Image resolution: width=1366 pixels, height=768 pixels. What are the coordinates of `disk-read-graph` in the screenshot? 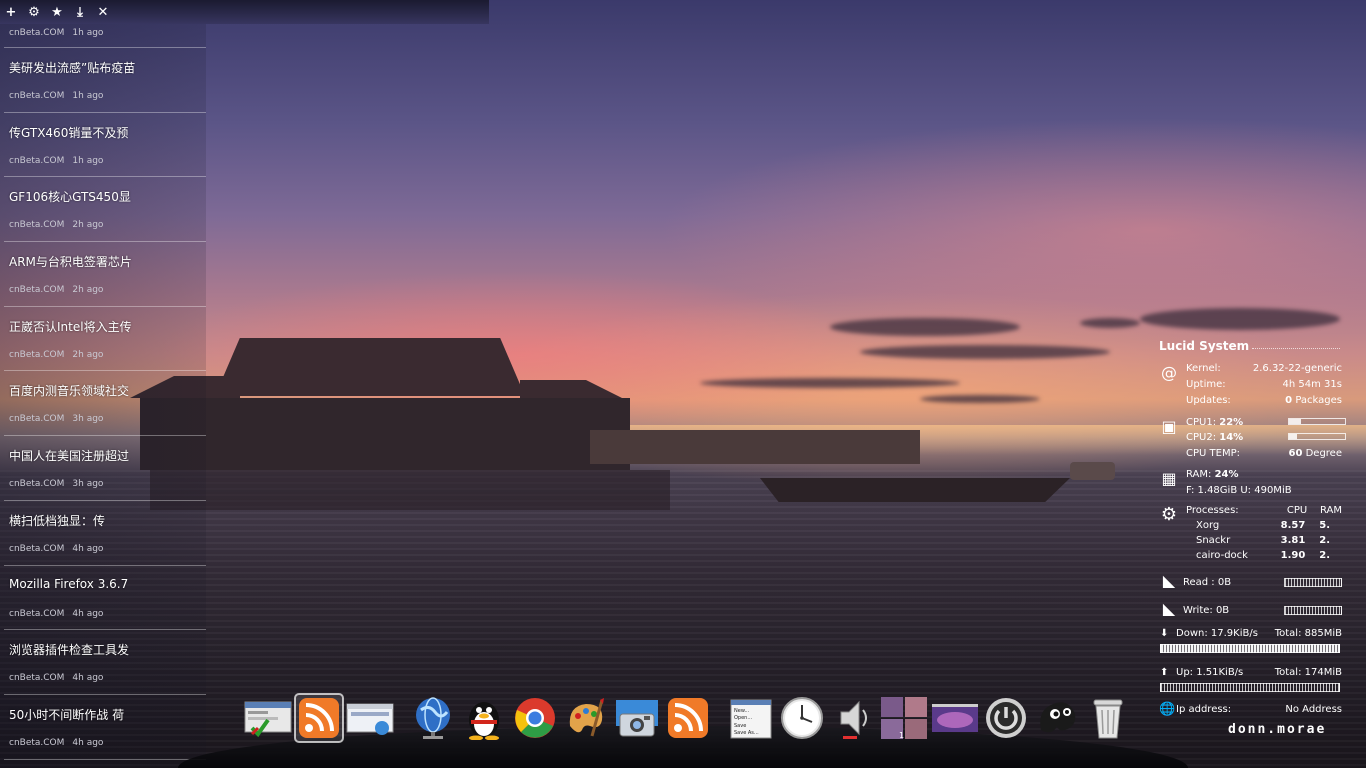 It's located at (1313, 582).